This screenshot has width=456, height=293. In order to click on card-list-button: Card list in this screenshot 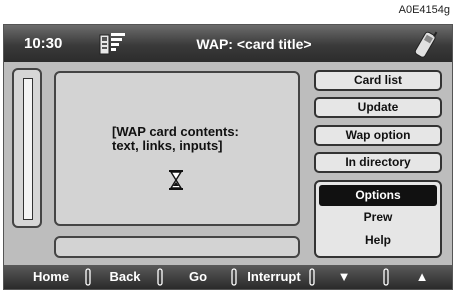, I will do `click(378, 80)`.